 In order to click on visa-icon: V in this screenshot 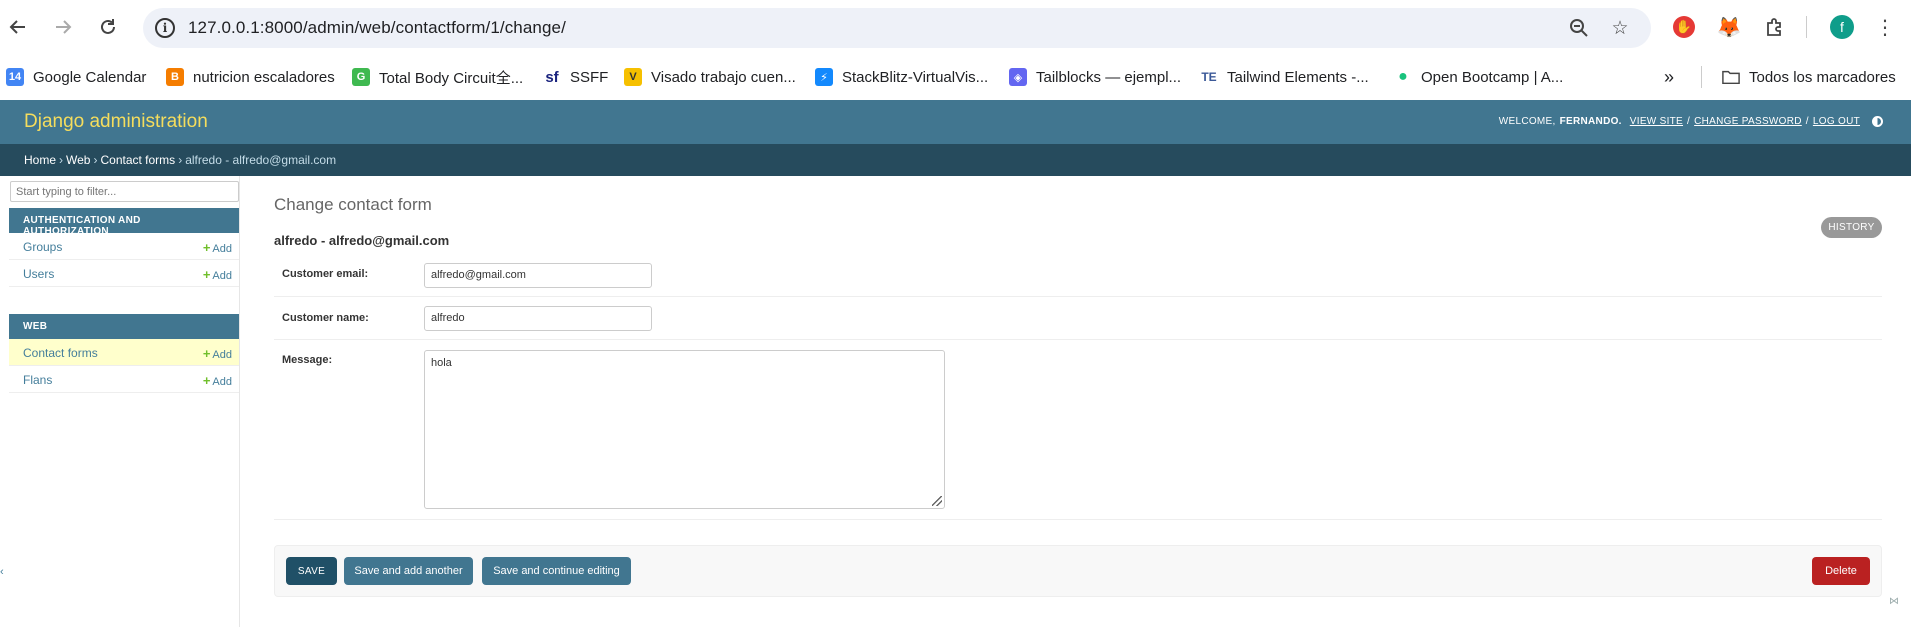, I will do `click(633, 77)`.